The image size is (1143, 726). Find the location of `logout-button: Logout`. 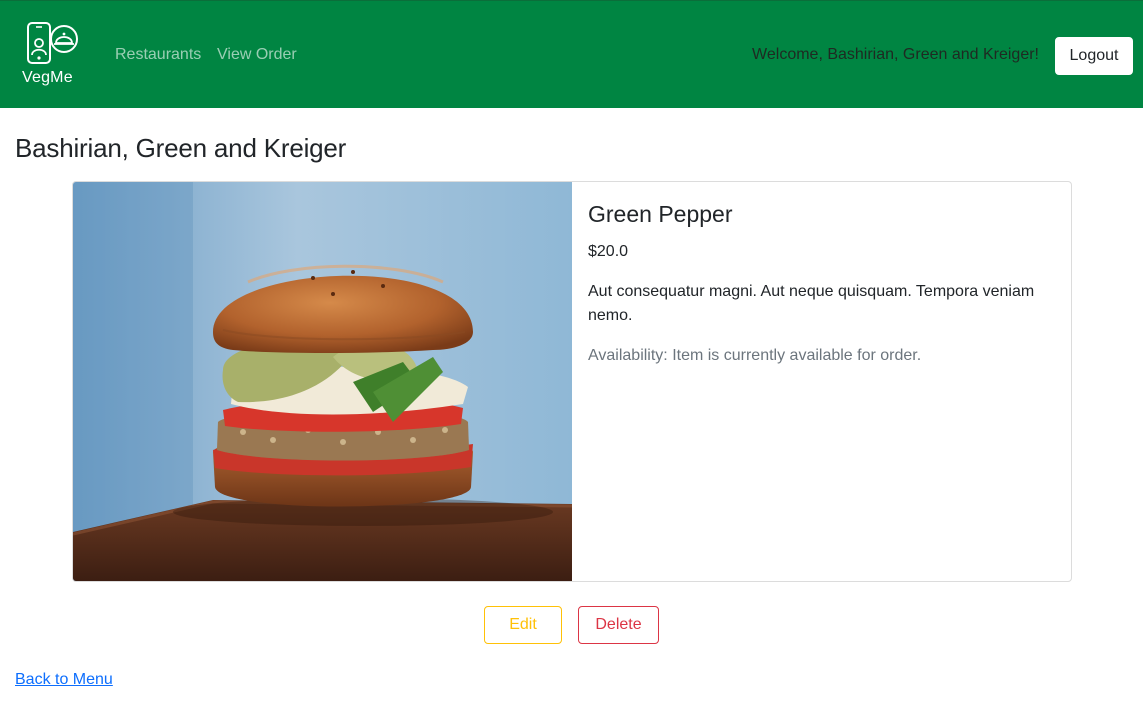

logout-button: Logout is located at coordinates (1094, 56).